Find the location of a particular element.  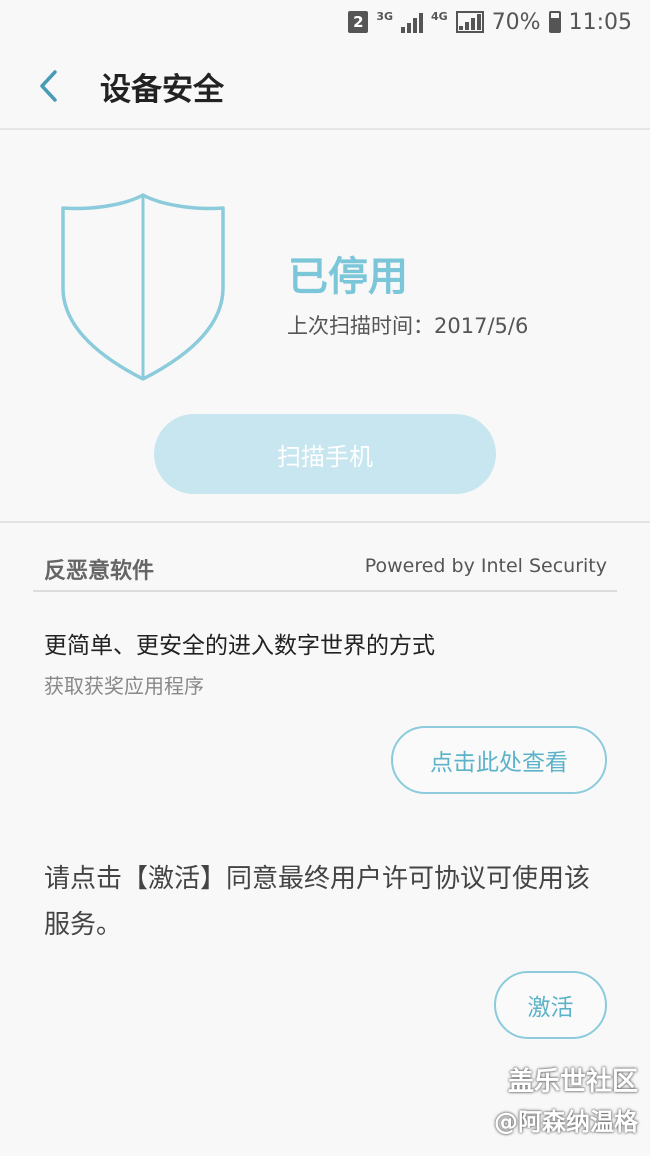

clock: 11:05 is located at coordinates (600, 22).